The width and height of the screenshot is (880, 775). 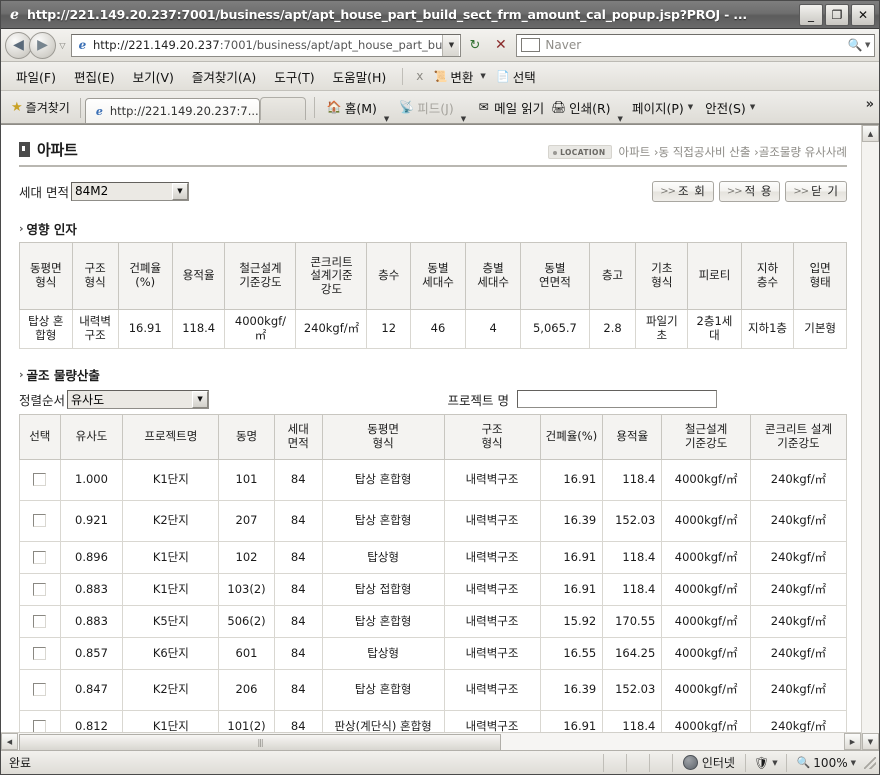 I want to click on search-go-icon: 🔍, so click(x=855, y=45).